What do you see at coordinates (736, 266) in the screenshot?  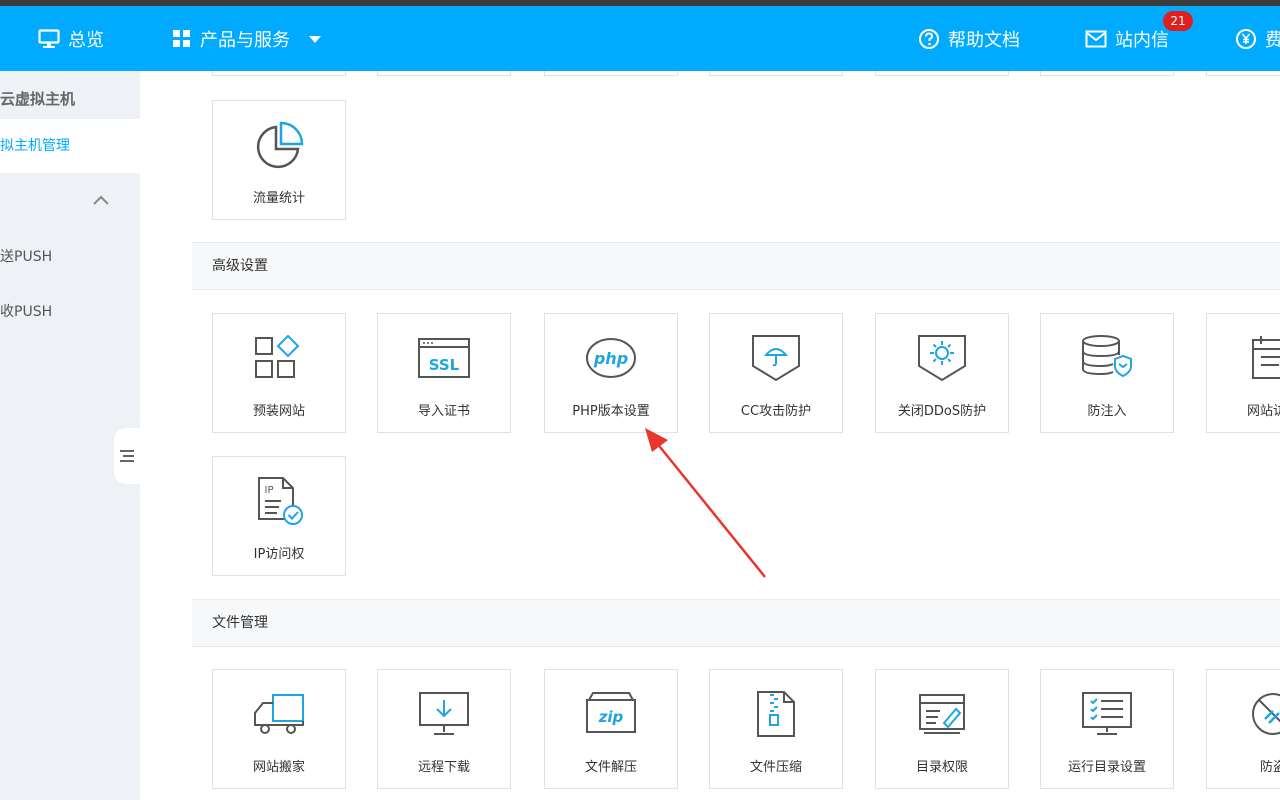 I see `section-advanced-settings: 高级设置` at bounding box center [736, 266].